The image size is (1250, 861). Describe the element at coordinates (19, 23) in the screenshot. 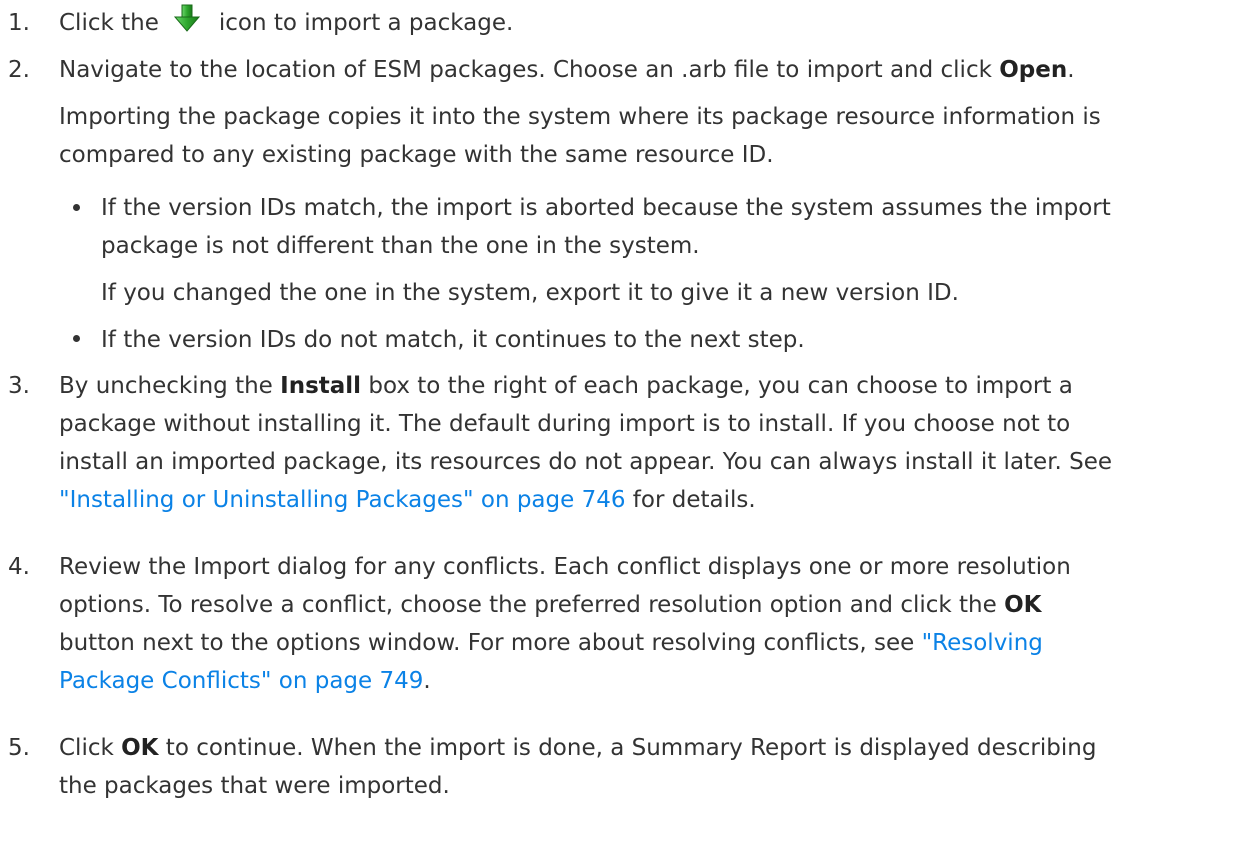

I see `step-number: 1.` at that location.